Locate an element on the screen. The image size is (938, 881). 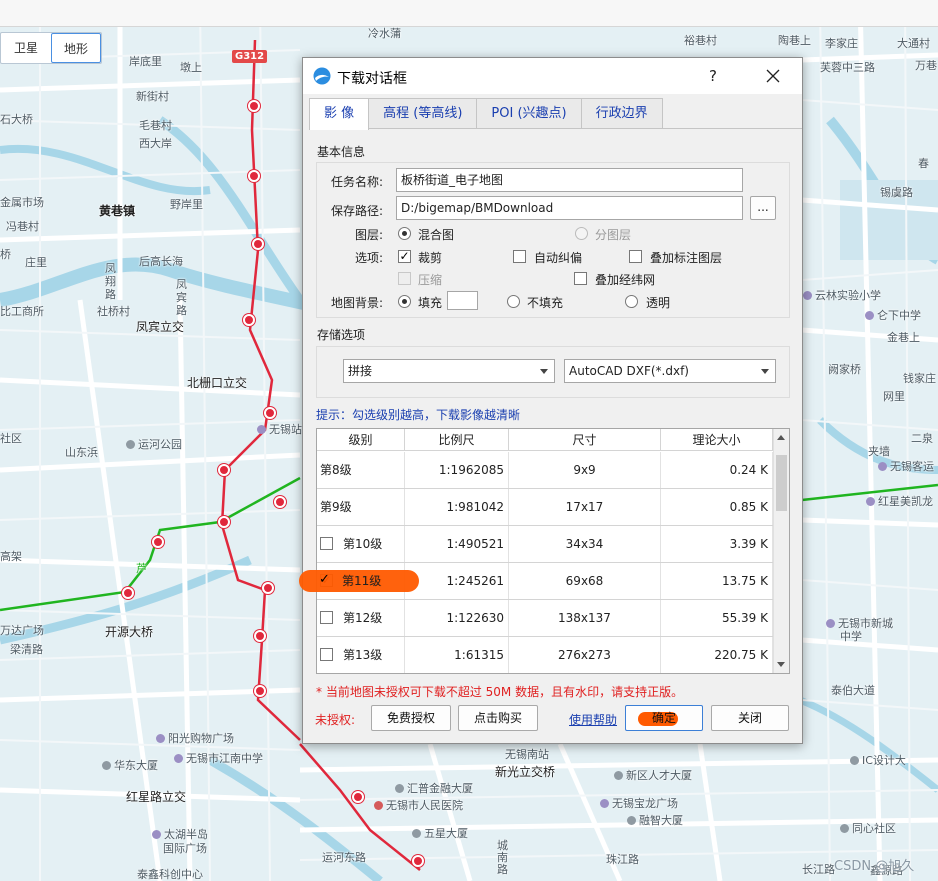
map-poi-label: 汇普金融大厦 is located at coordinates (434, 789).